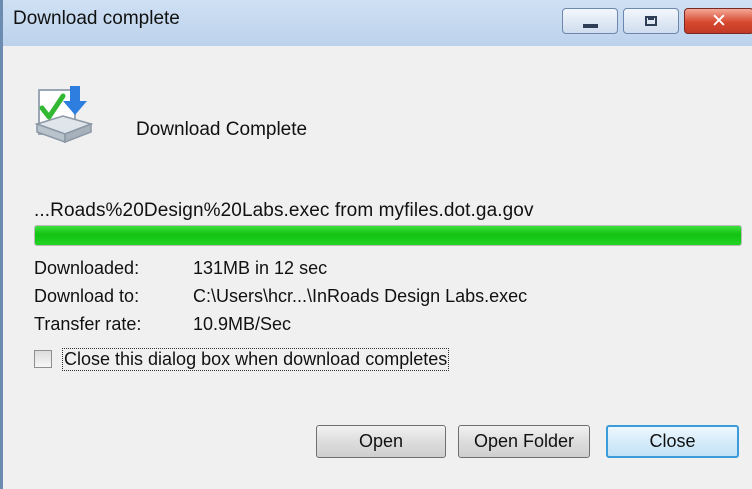  Describe the element at coordinates (43, 359) in the screenshot. I see `close-when-complete-checkbox` at that location.